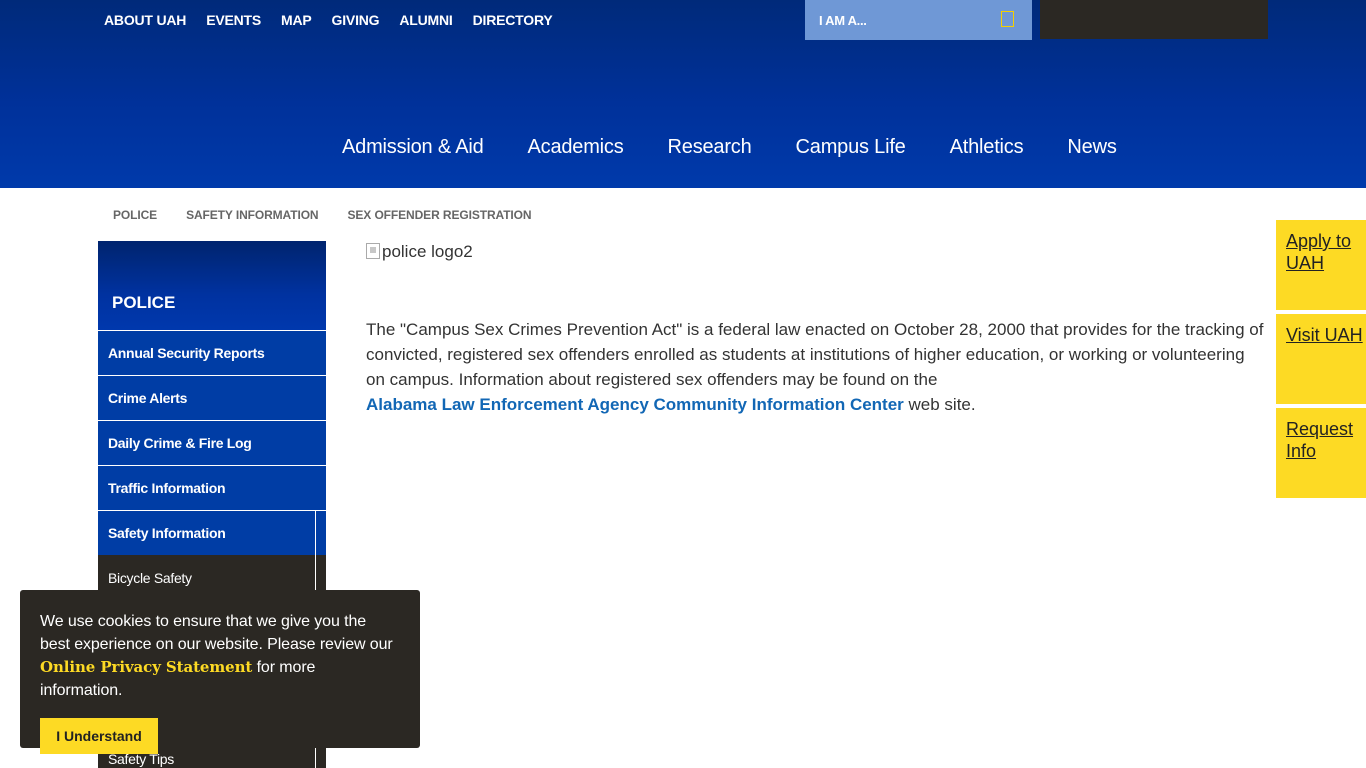 The width and height of the screenshot is (1366, 768). Describe the element at coordinates (296, 20) in the screenshot. I see `util-link-map: MAP` at that location.